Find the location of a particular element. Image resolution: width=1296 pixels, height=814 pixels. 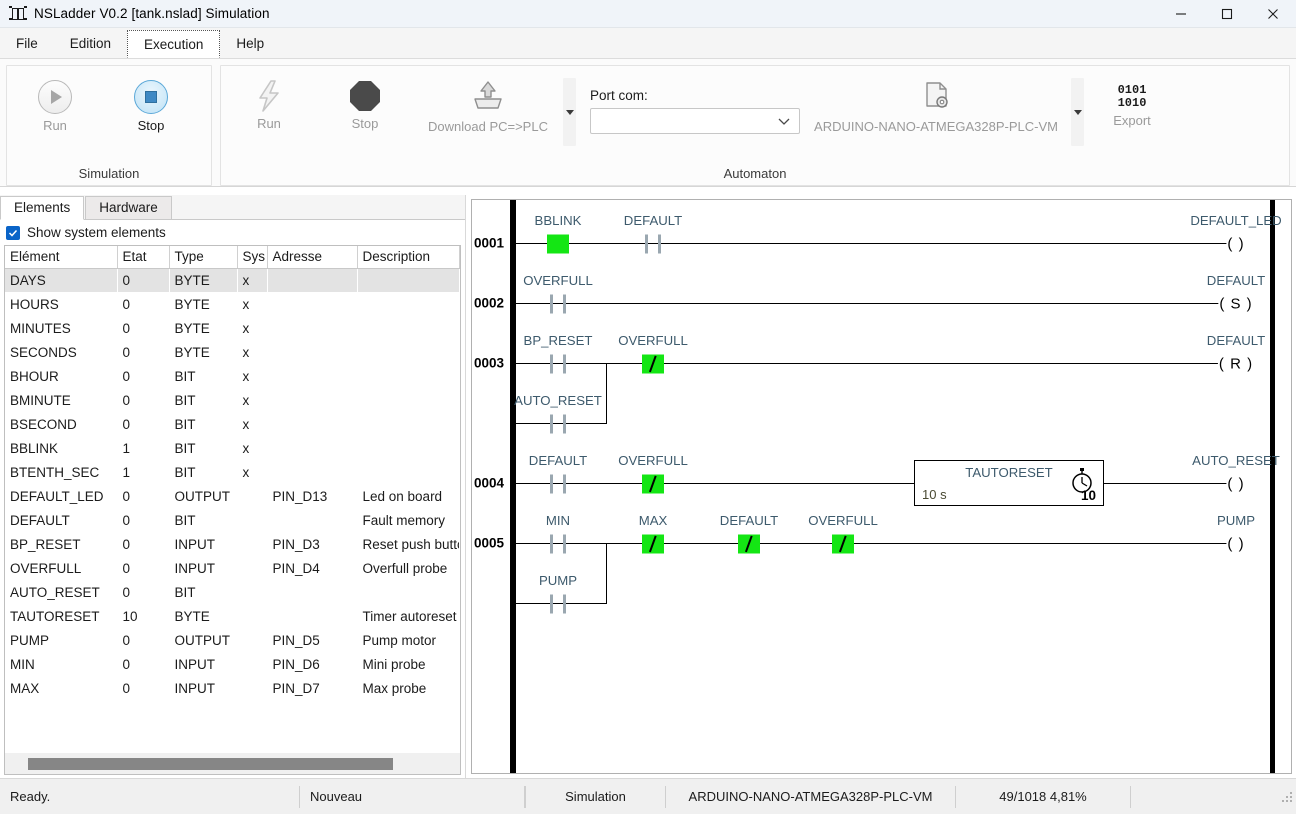

title-bar: NSLadder V0.2 [tank.nslad] Simulation is located at coordinates (648, 14).